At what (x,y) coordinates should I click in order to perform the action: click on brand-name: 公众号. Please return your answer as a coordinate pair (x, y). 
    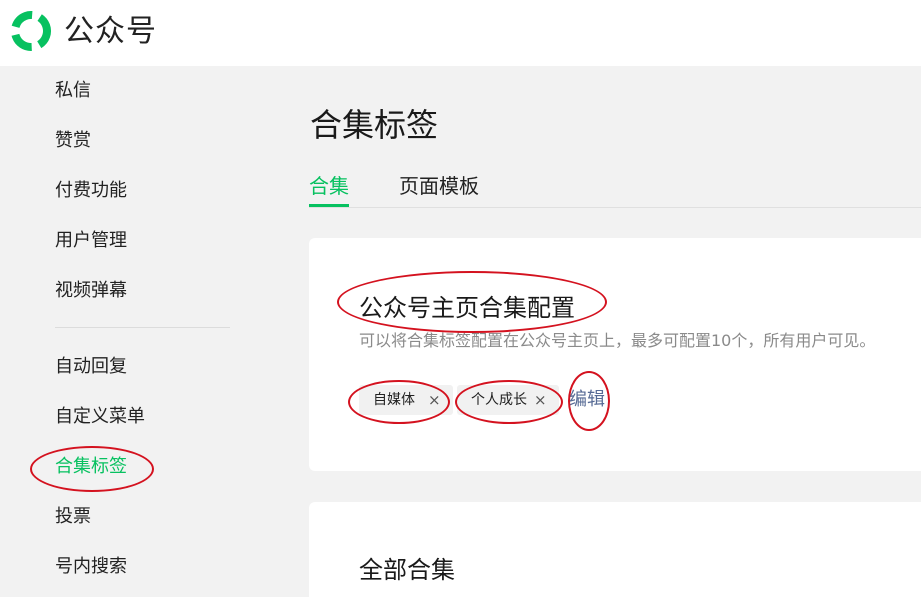
    Looking at the image, I should click on (110, 32).